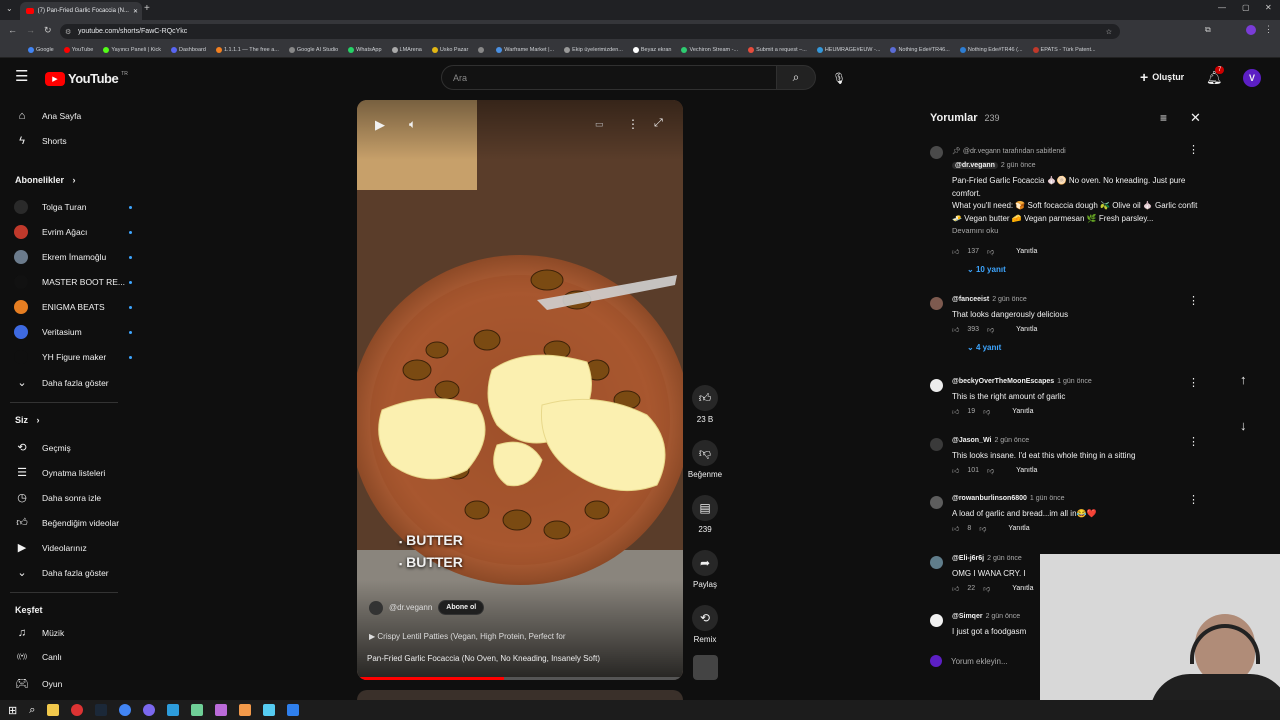 The image size is (1280, 720). Describe the element at coordinates (967, 616) in the screenshot. I see `comment-author: @Simqer` at that location.